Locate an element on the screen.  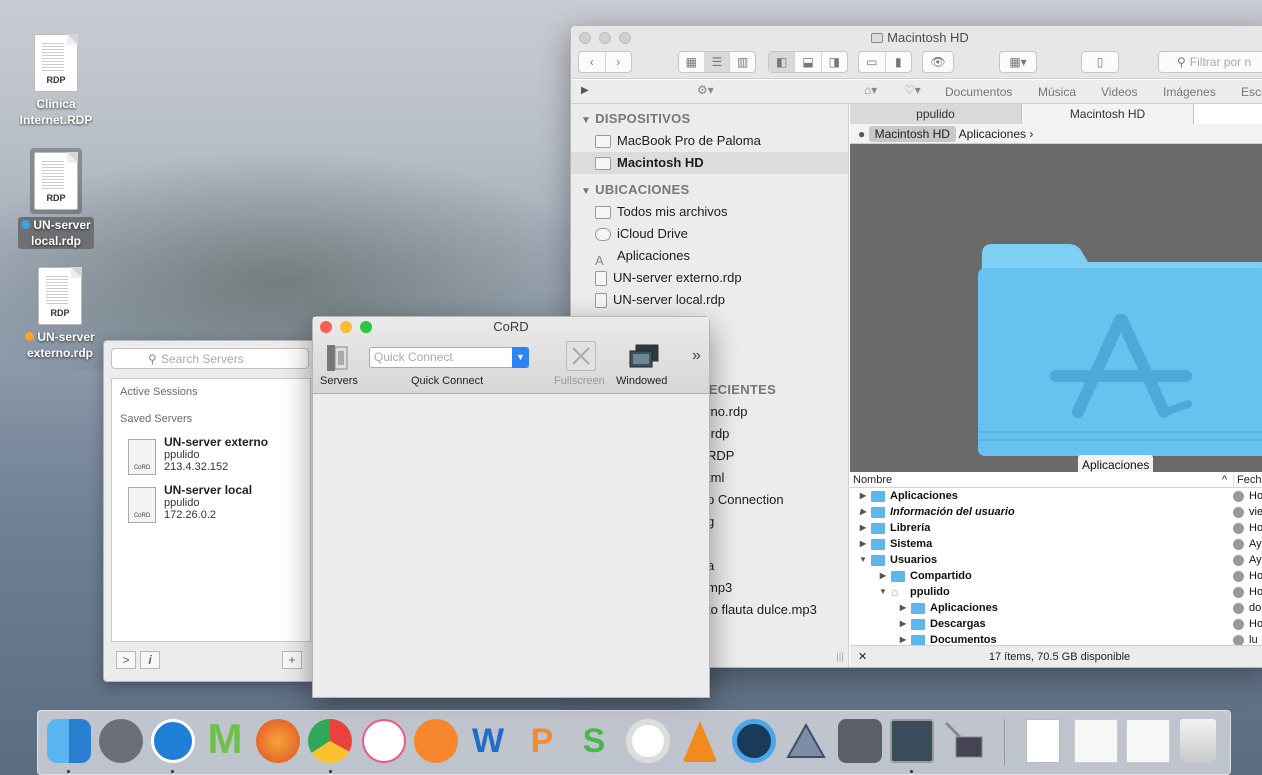
home-icon: ⌂▾ is located at coordinates (870, 90).